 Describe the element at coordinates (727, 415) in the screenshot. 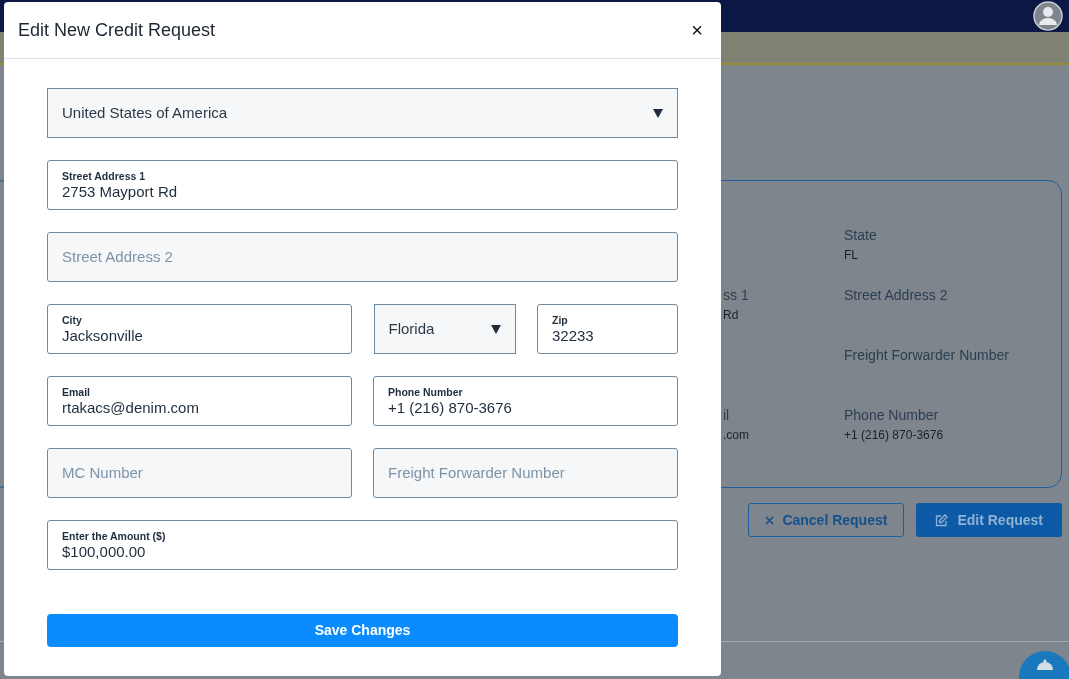

I see `detail-label: il` at that location.